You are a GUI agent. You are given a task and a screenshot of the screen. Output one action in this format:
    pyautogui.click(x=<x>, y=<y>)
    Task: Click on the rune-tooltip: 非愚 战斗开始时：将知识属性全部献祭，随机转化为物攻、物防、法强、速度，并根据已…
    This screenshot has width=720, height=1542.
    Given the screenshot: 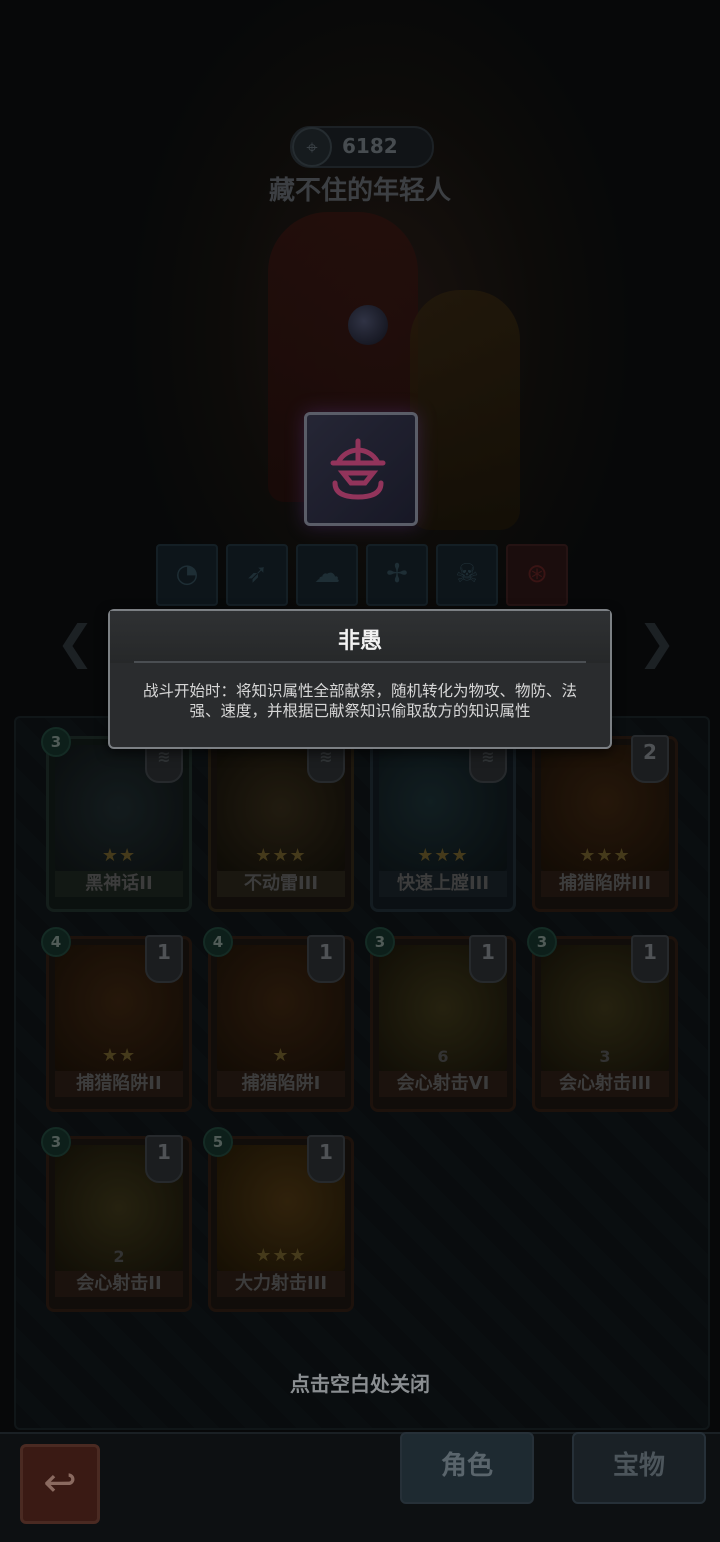 What is the action you would take?
    pyautogui.click(x=360, y=679)
    